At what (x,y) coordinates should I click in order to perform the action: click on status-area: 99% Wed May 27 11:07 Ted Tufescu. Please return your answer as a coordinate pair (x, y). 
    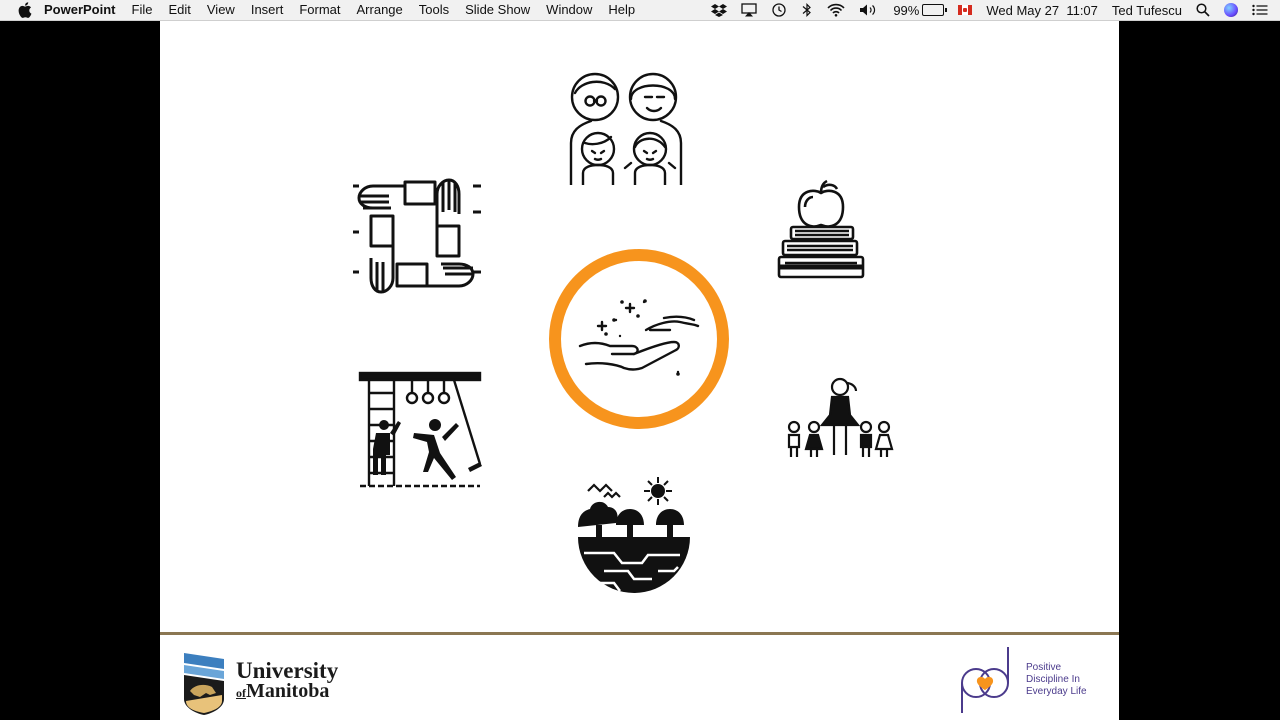
    Looking at the image, I should click on (992, 10).